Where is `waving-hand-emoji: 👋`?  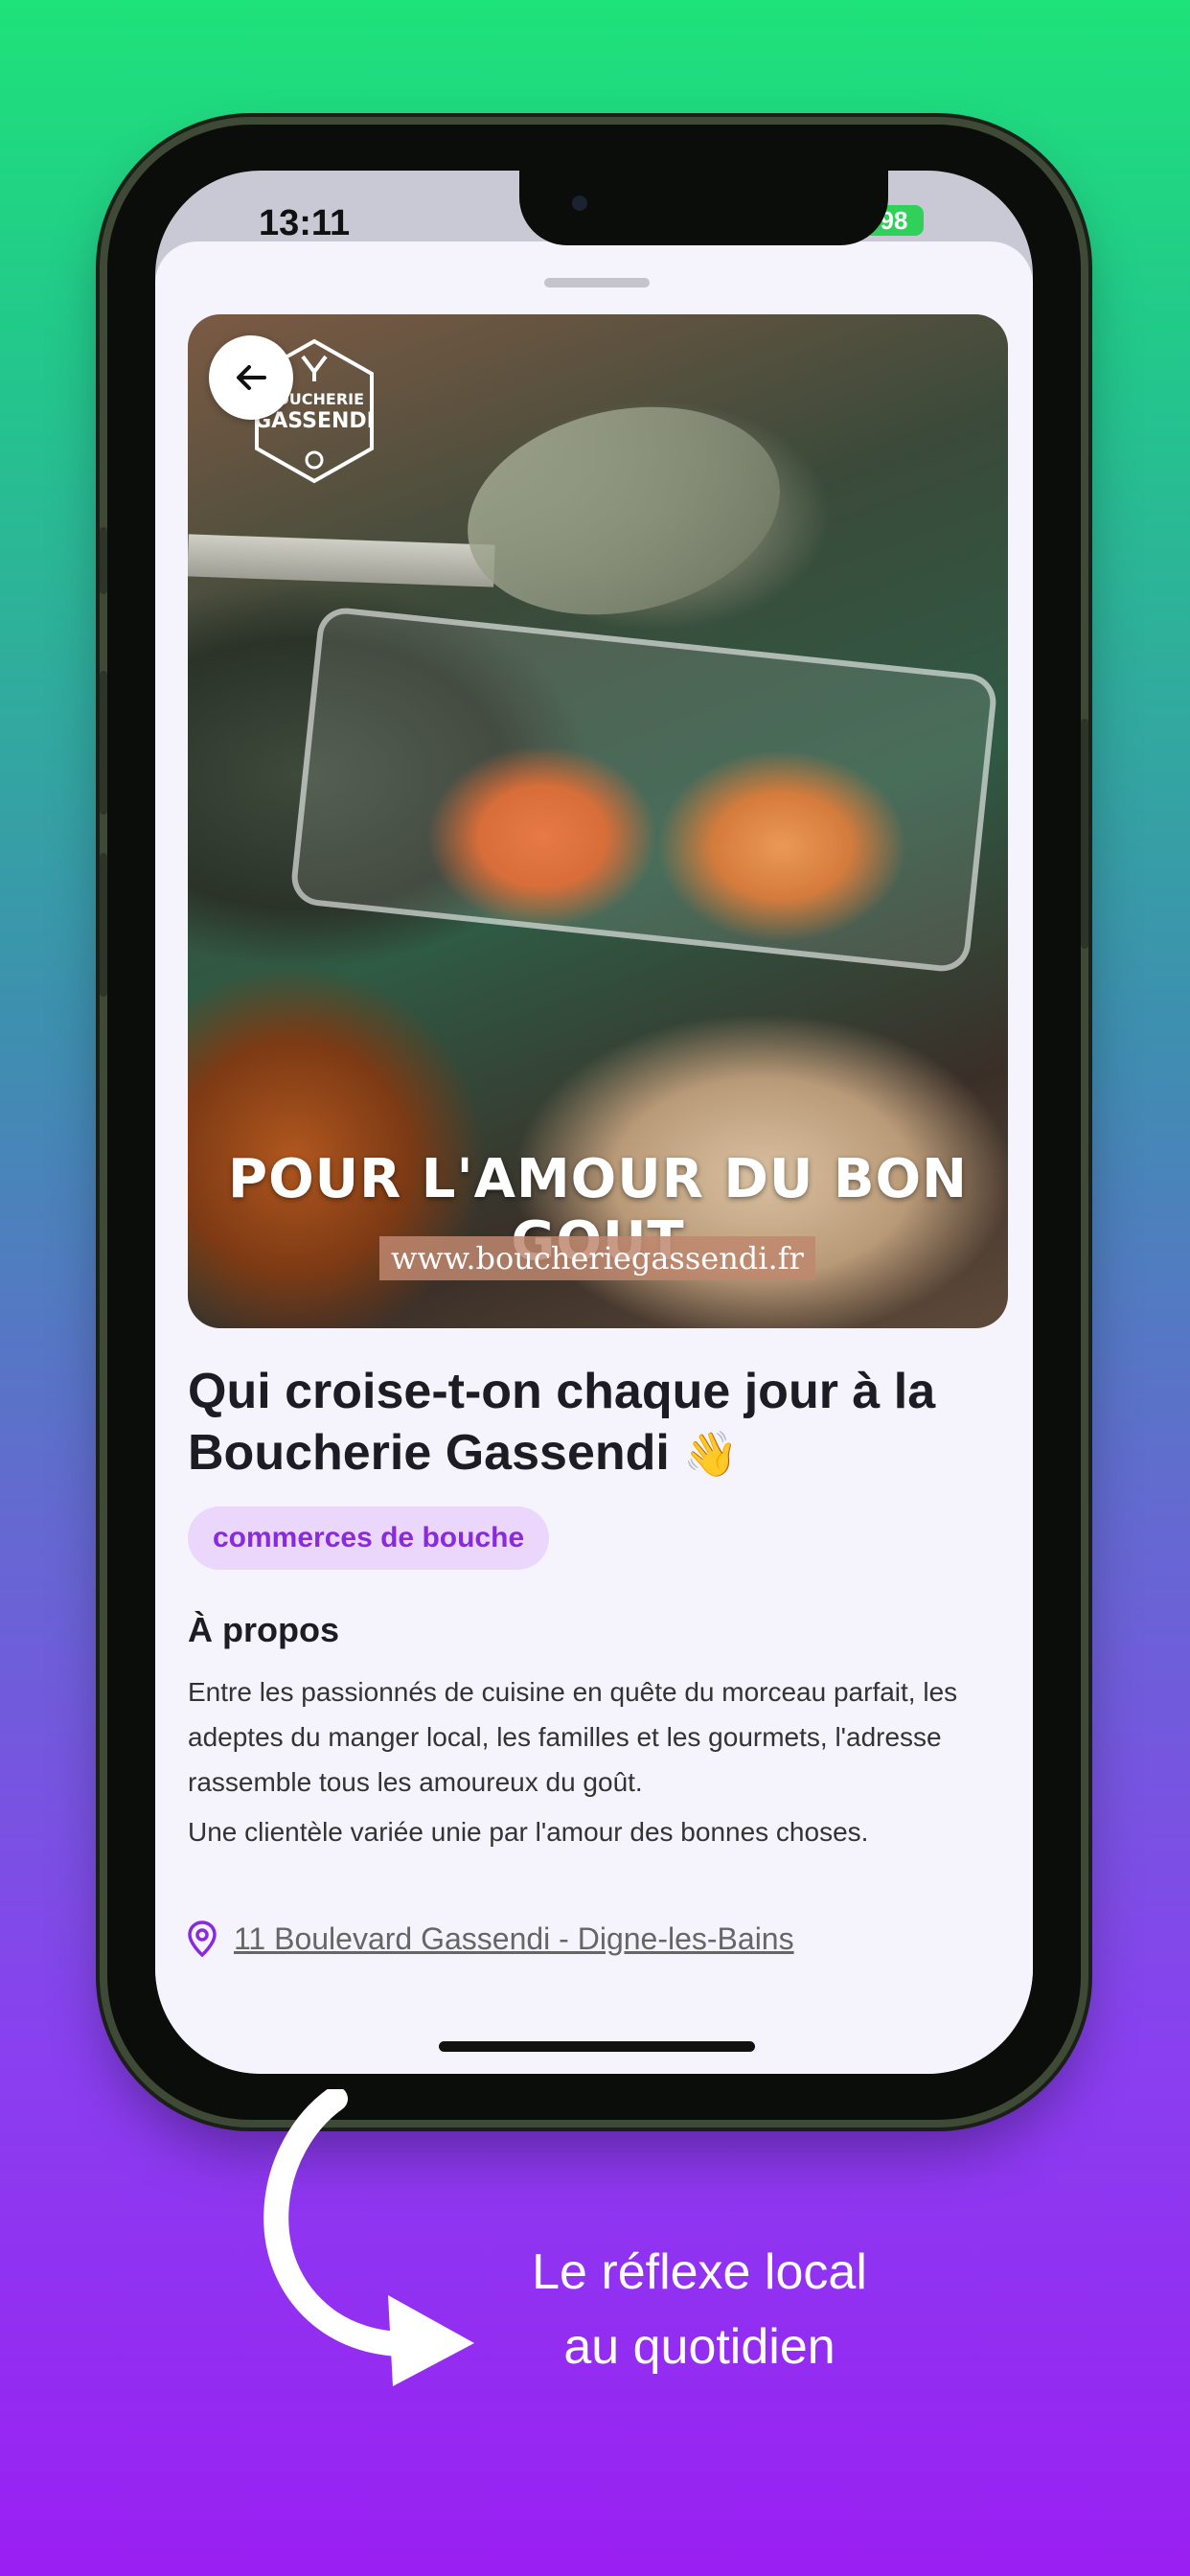
waving-hand-emoji: 👋 is located at coordinates (711, 1454).